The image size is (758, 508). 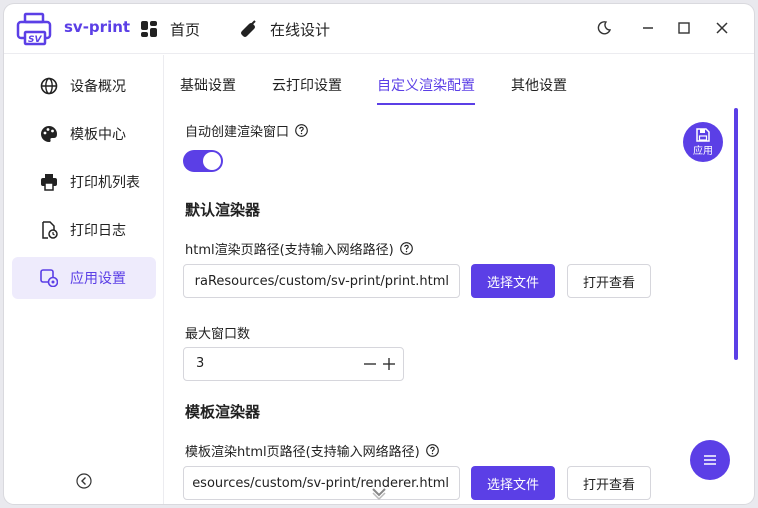 I want to click on sidebar-item-device-overview: 设备概况, so click(x=84, y=86).